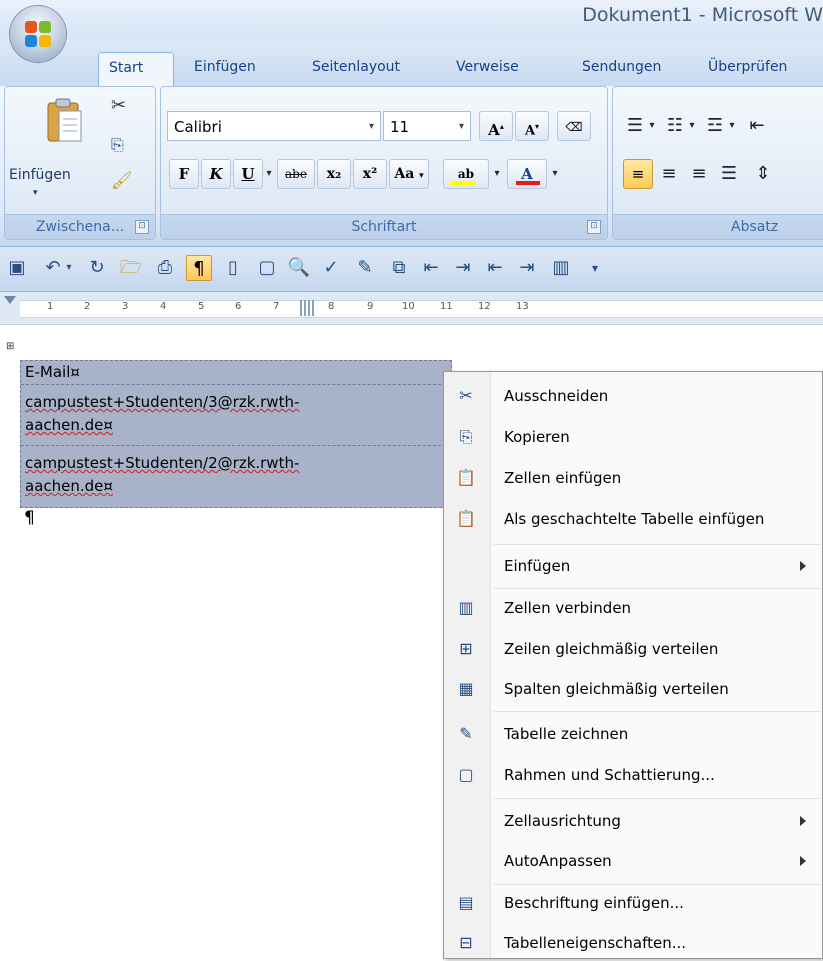 The image size is (823, 961). Describe the element at coordinates (184, 174) in the screenshot. I see `bold-button: F` at that location.